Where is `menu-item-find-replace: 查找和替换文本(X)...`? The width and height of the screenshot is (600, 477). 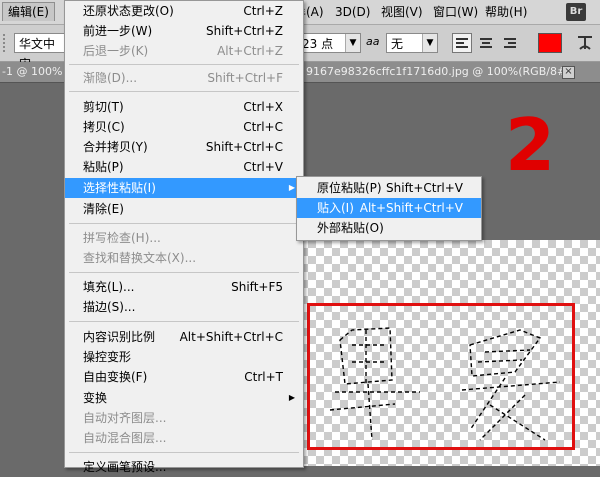
menu-item-find-replace: 查找和替换文本(X)... is located at coordinates (184, 258).